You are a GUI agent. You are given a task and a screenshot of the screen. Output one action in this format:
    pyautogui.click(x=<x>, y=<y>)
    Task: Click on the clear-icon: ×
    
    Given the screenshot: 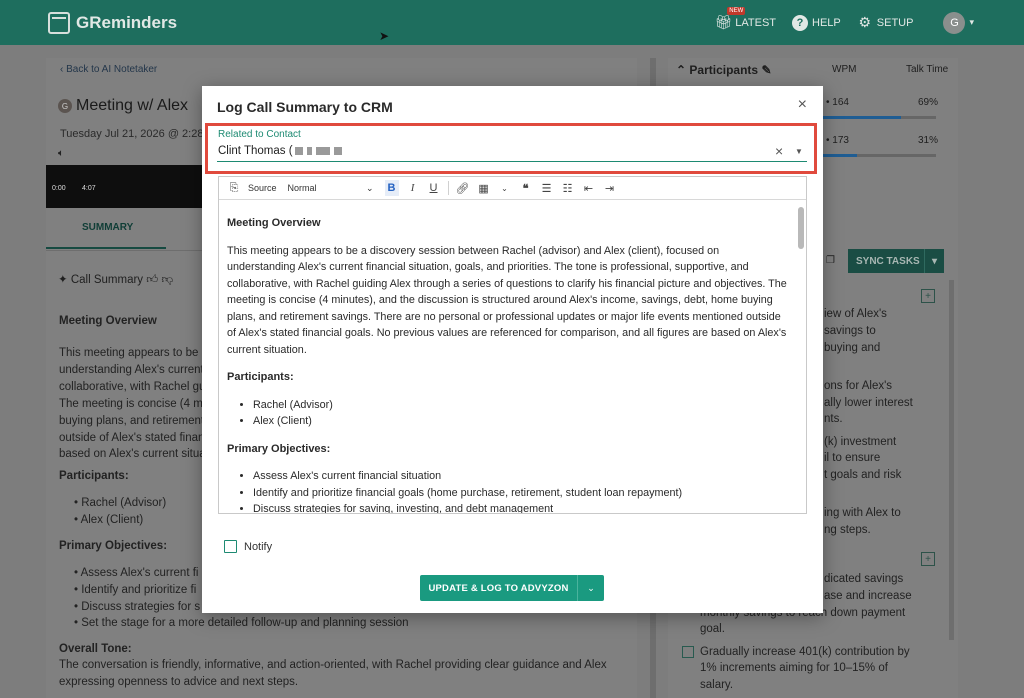 What is the action you would take?
    pyautogui.click(x=779, y=151)
    